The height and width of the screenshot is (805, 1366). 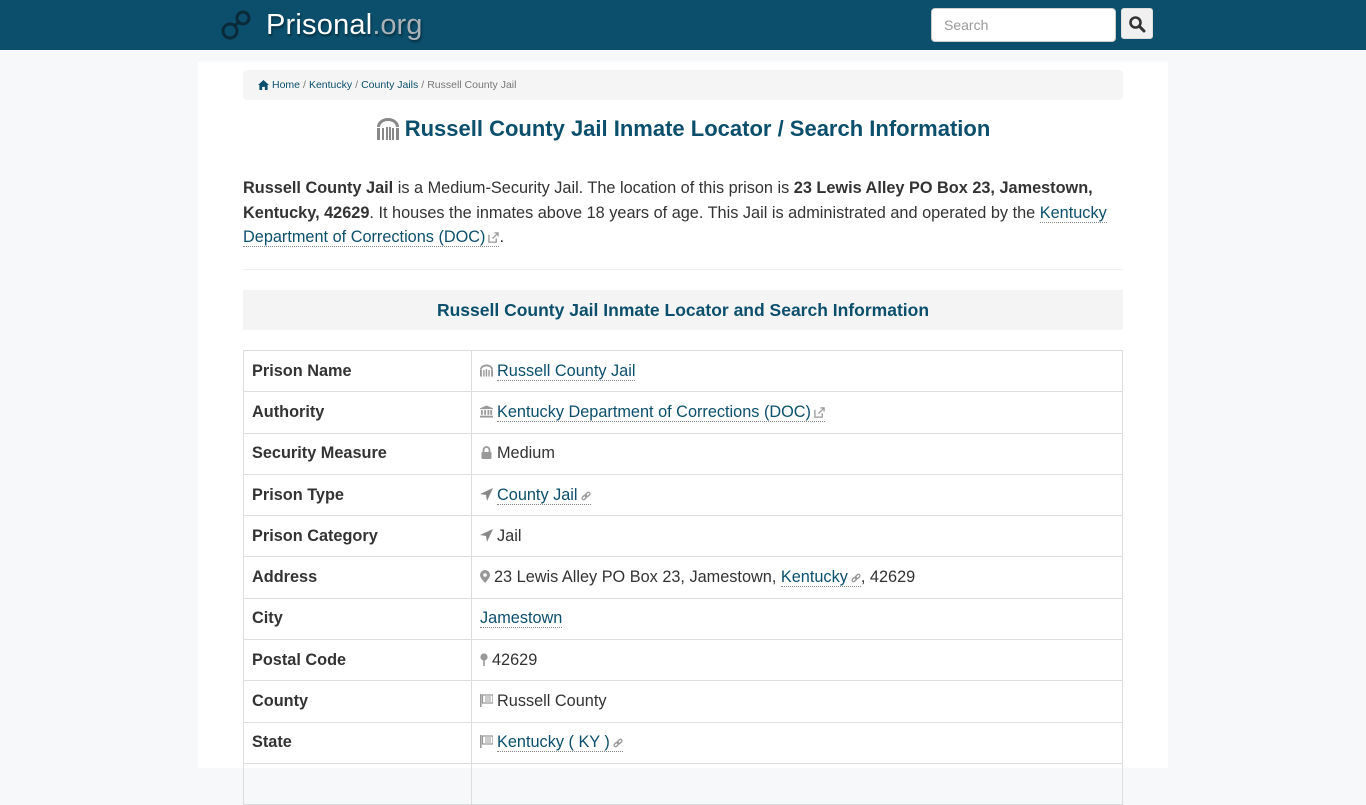 What do you see at coordinates (486, 453) in the screenshot?
I see `lock-icon` at bounding box center [486, 453].